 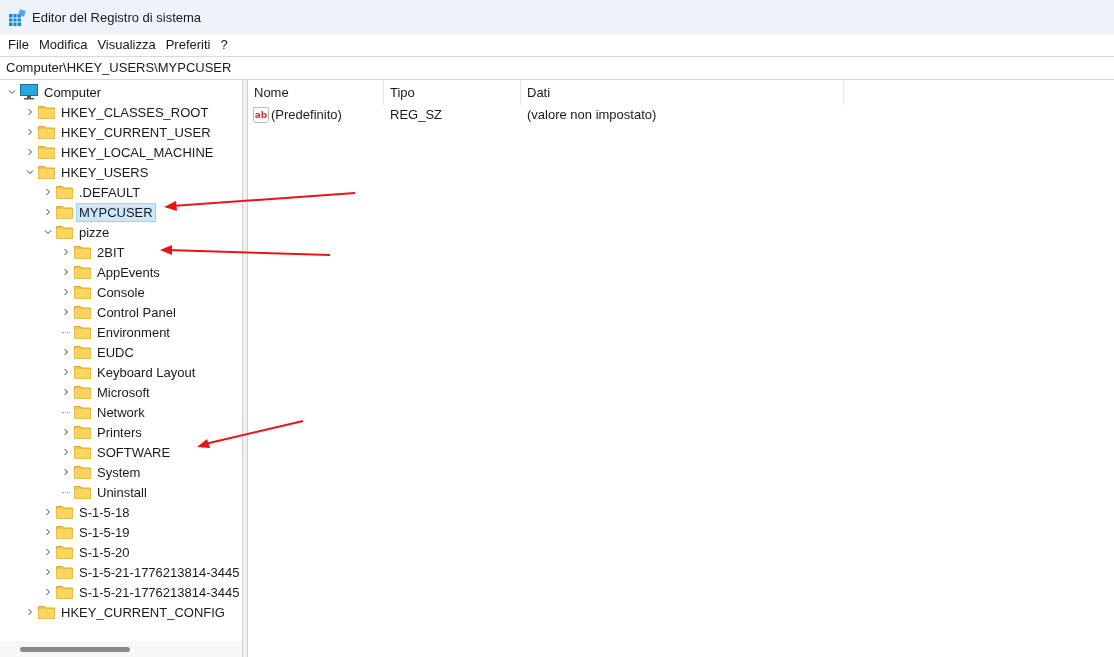 What do you see at coordinates (119, 472) in the screenshot?
I see `tree-item: System` at bounding box center [119, 472].